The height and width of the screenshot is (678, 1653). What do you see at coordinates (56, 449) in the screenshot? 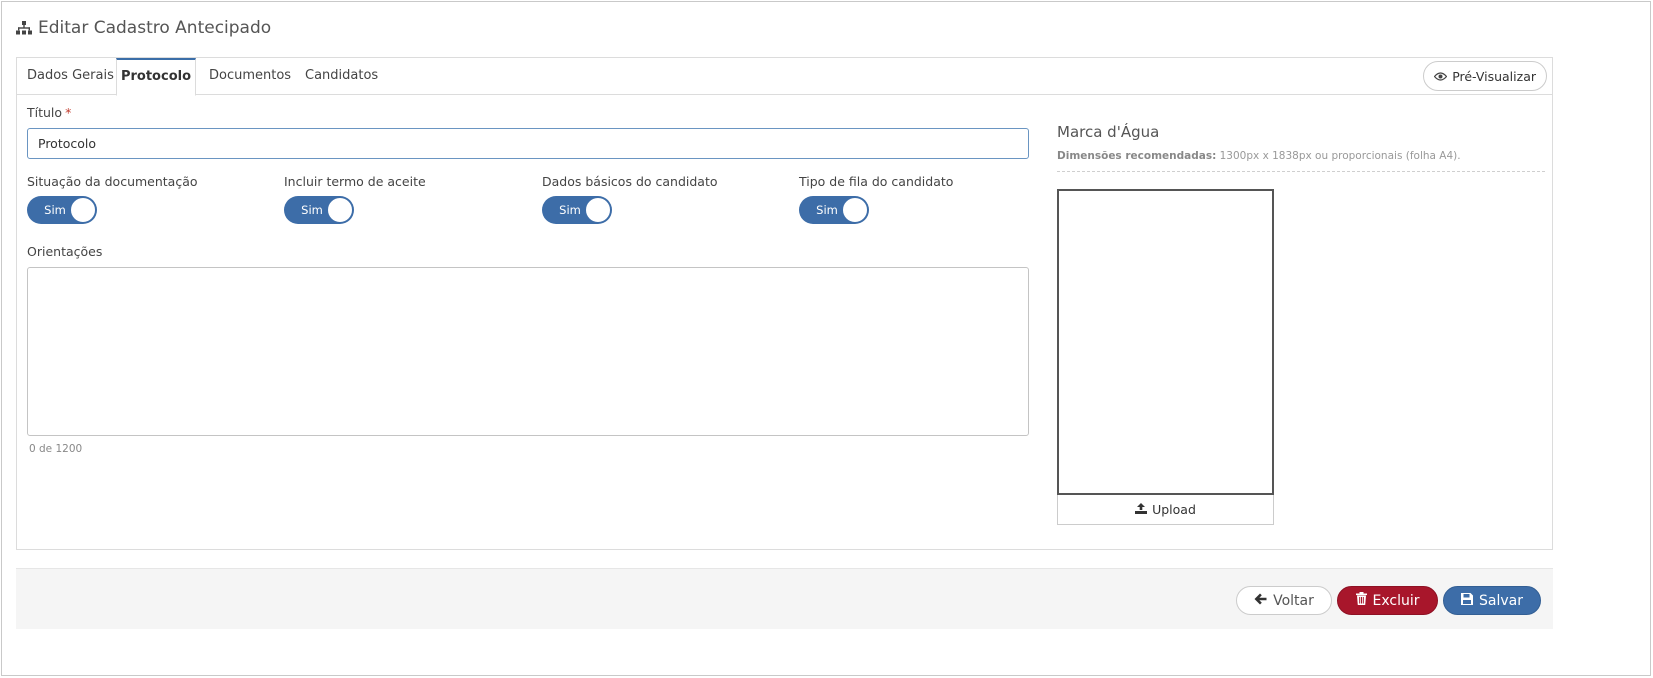
I see `character-counter: 0 de 1200` at bounding box center [56, 449].